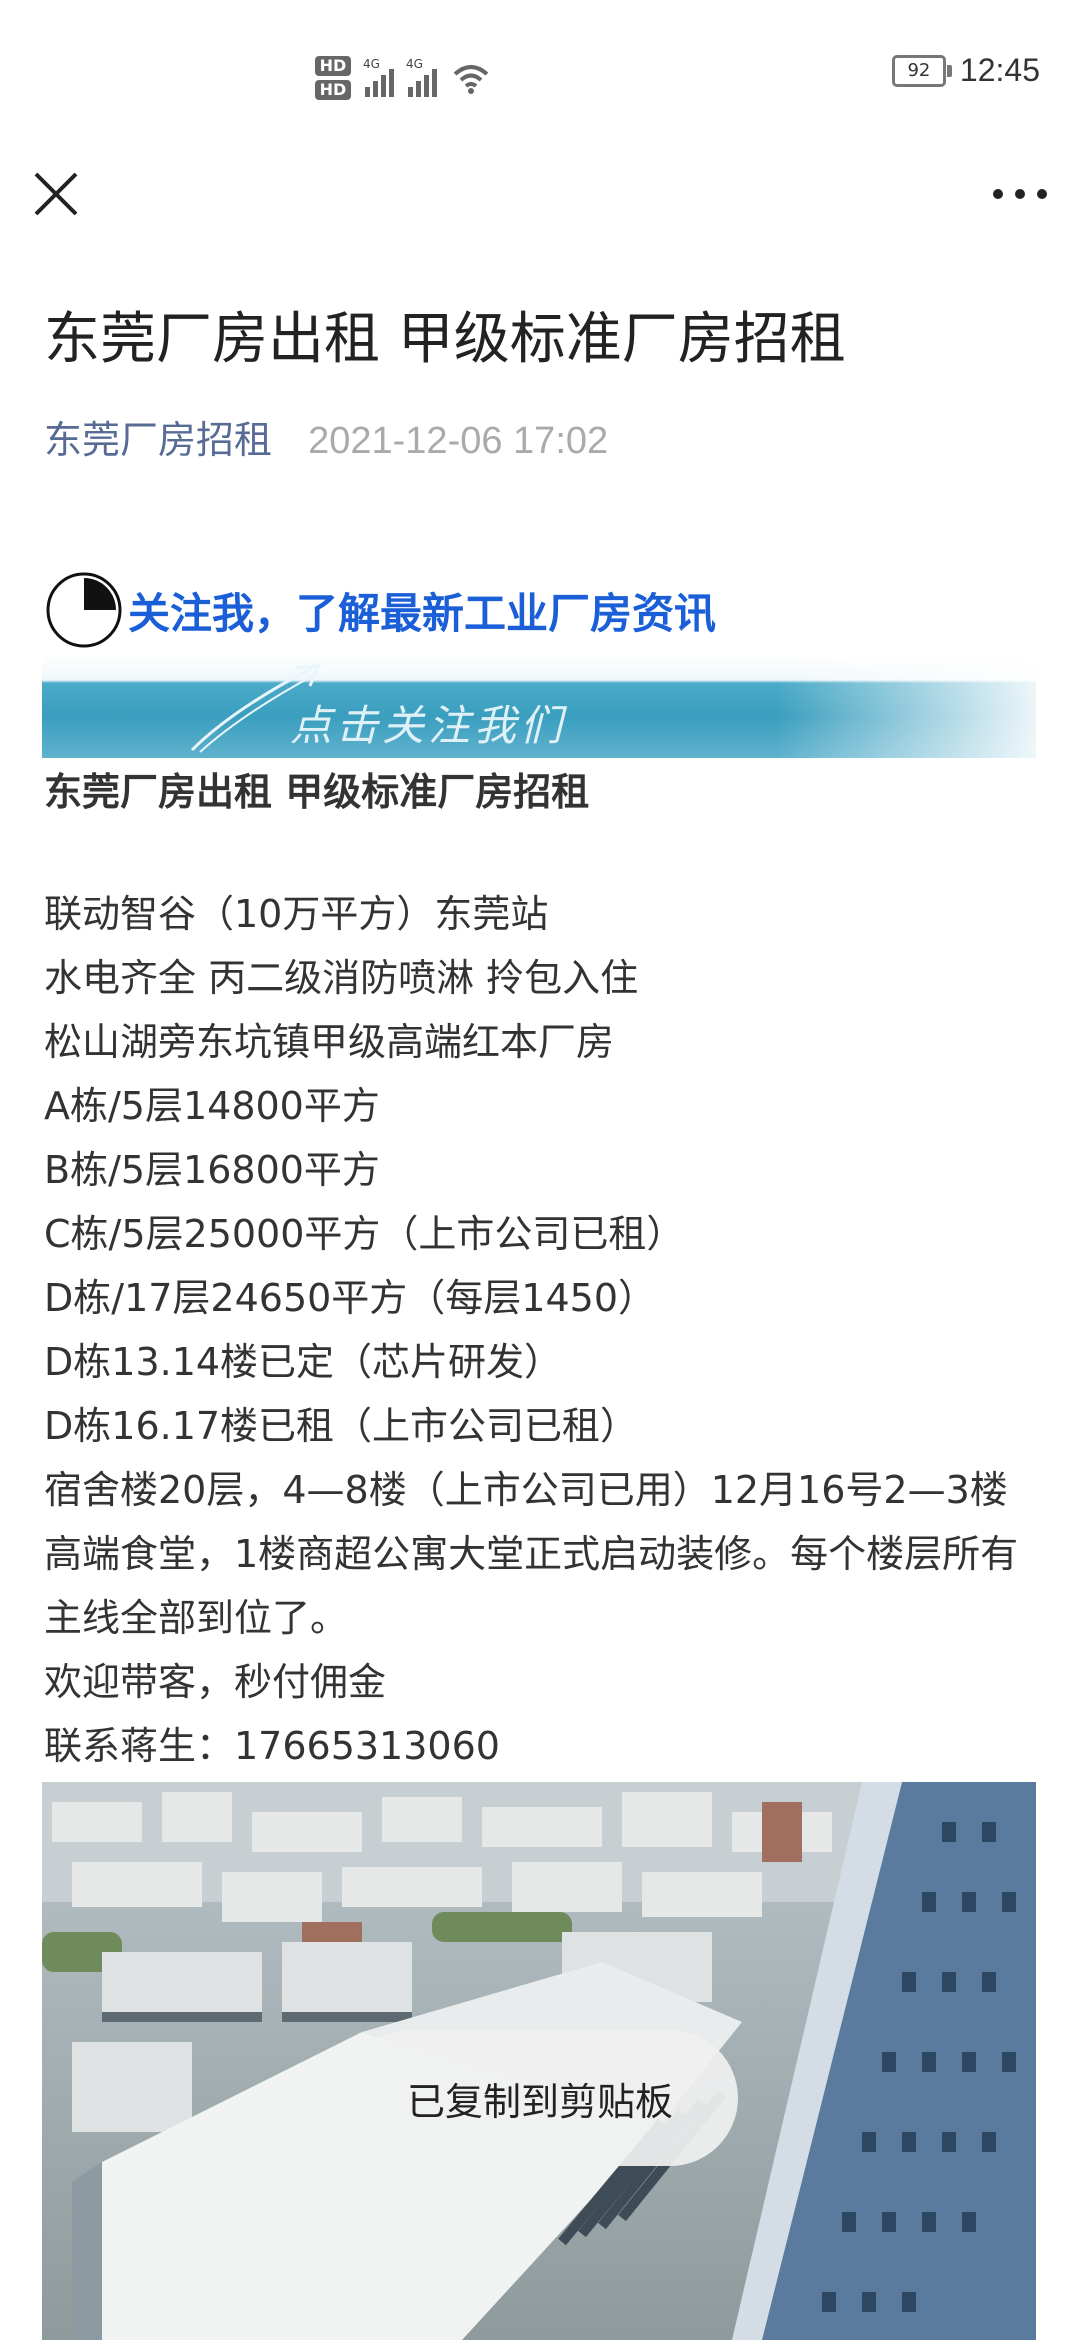 This screenshot has height=2340, width=1080. Describe the element at coordinates (540, 195) in the screenshot. I see `nav-bar` at that location.